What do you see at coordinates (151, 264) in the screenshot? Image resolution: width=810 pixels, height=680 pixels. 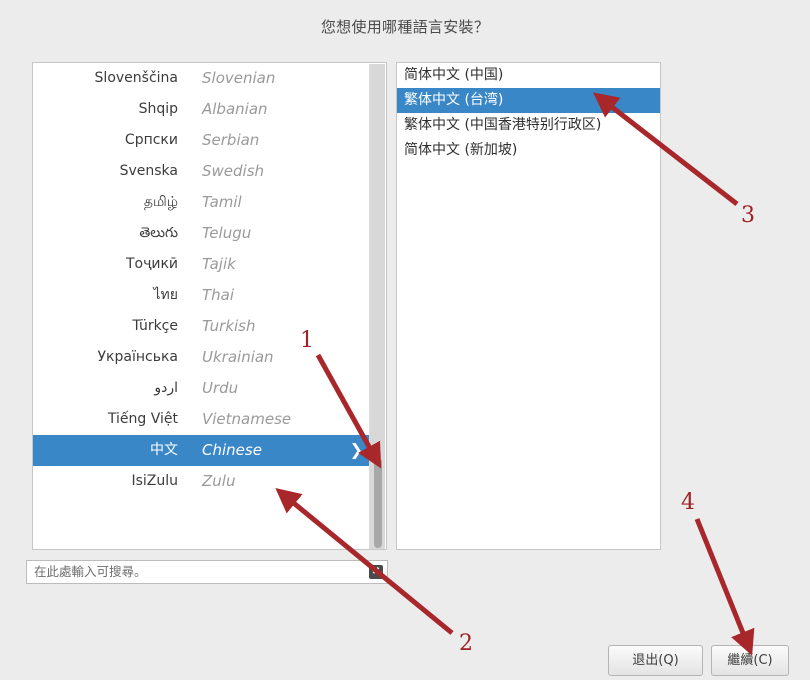 I see `language-native-name: Тоҷикӣ` at bounding box center [151, 264].